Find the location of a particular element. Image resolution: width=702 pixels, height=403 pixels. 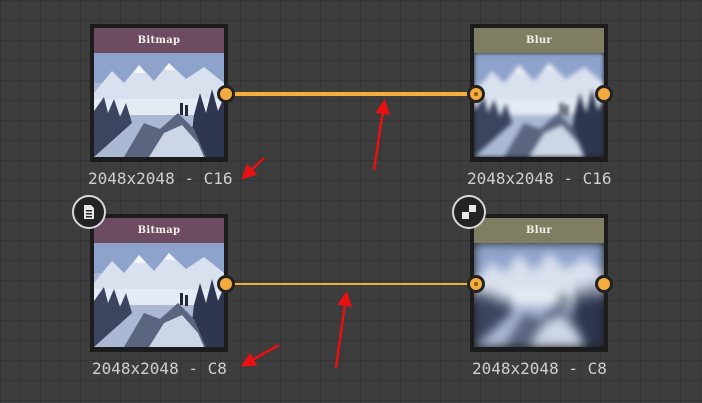

blur-node-top: Blur is located at coordinates (539, 93).